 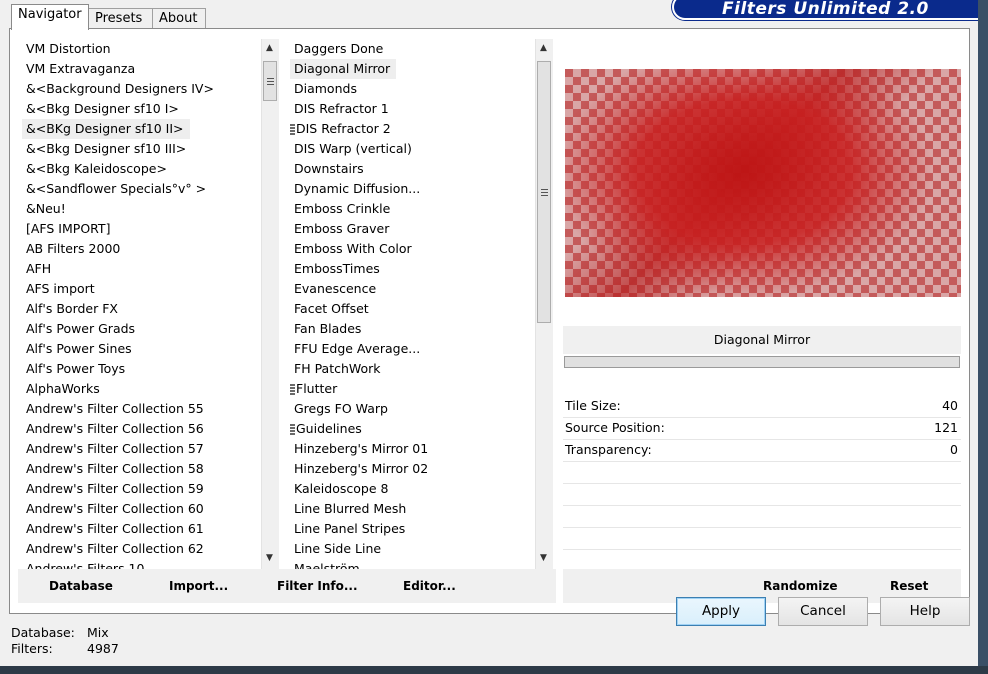 What do you see at coordinates (412, 549) in the screenshot?
I see `list-item: Line Side Line` at bounding box center [412, 549].